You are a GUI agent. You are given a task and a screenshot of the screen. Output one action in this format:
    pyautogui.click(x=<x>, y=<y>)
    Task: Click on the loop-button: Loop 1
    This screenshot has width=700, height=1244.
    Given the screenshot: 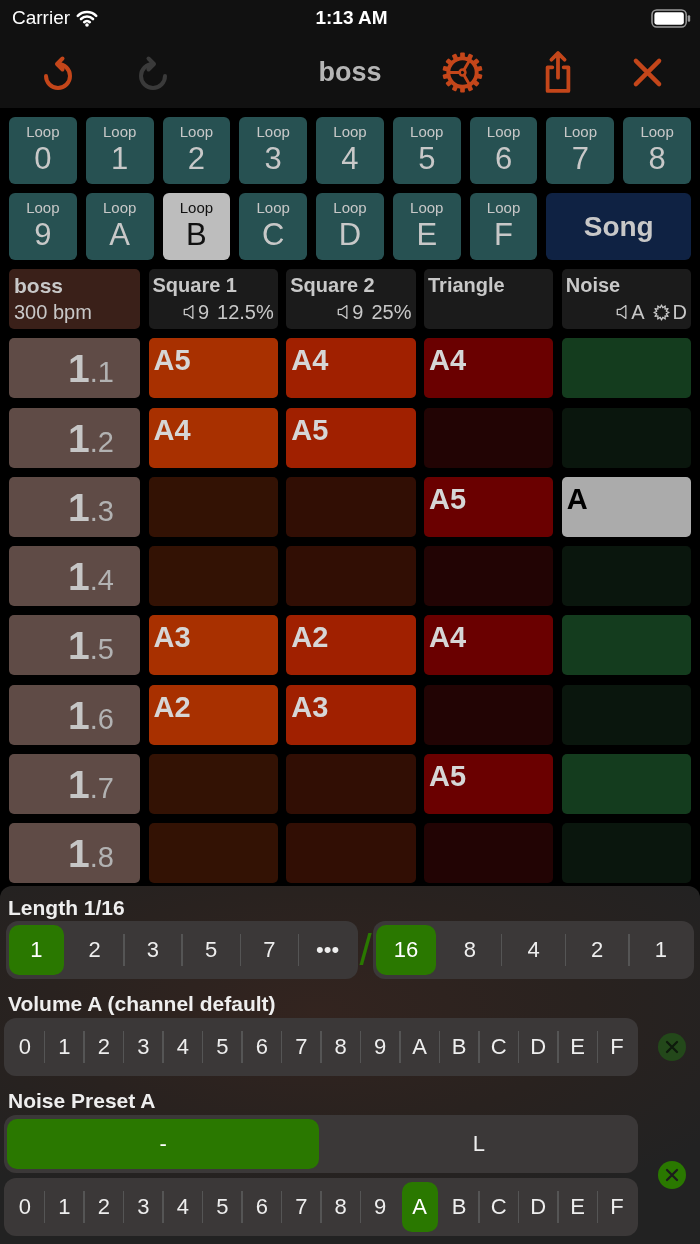 What is the action you would take?
    pyautogui.click(x=119, y=150)
    